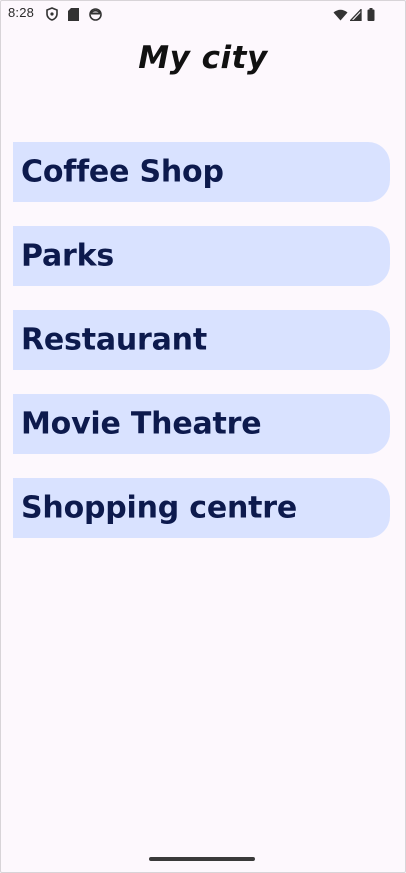 This screenshot has width=406, height=873. What do you see at coordinates (203, 58) in the screenshot?
I see `app-title: My city` at bounding box center [203, 58].